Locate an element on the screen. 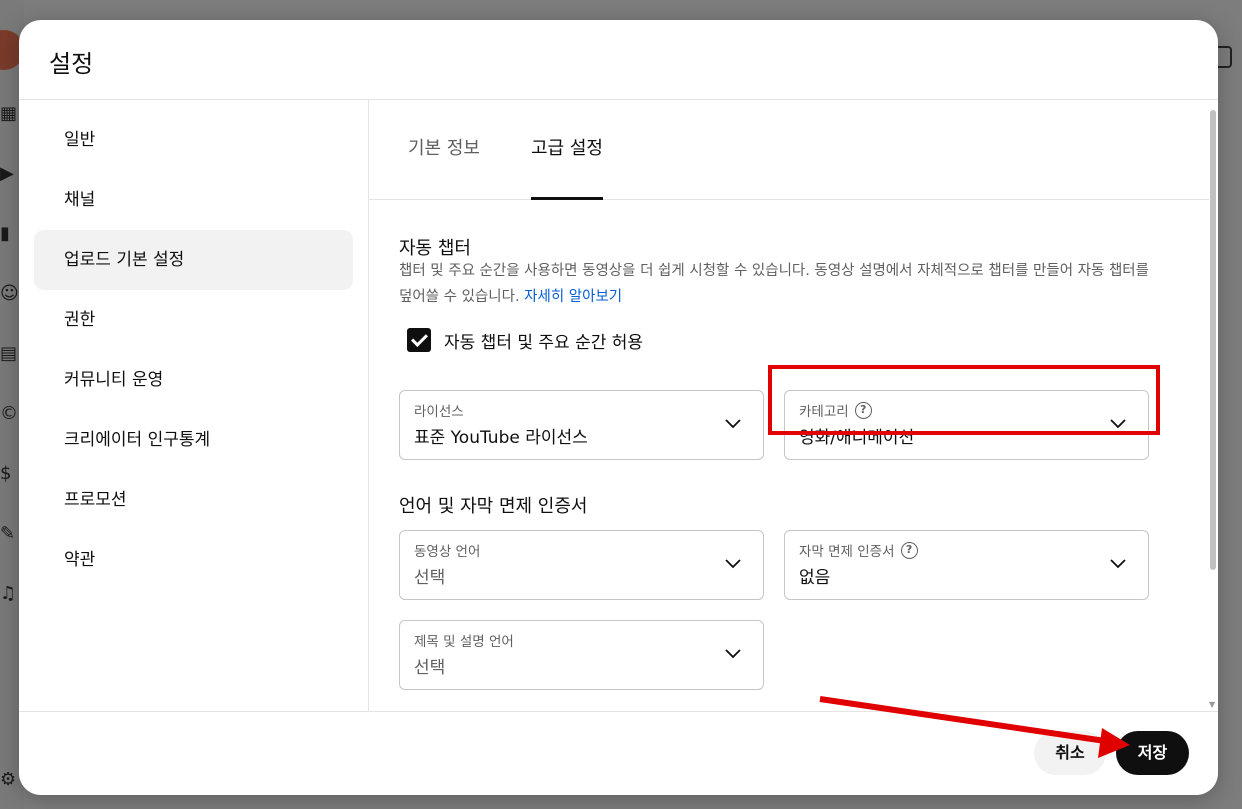  dialog-footer: 취소 저장 is located at coordinates (618, 753).